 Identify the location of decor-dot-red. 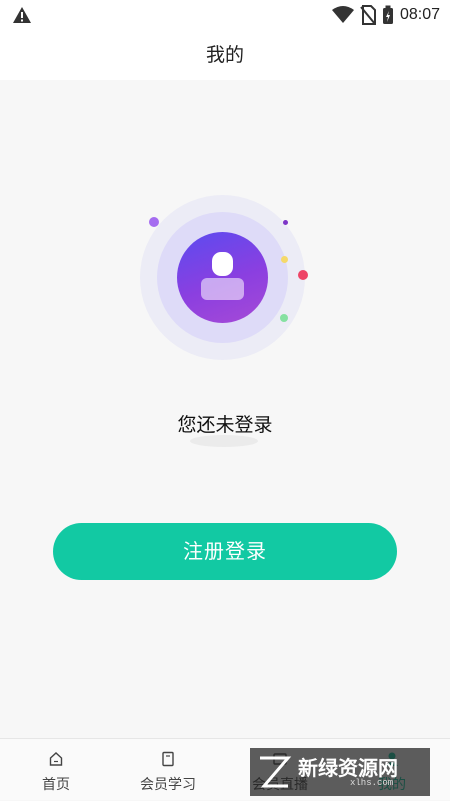
(303, 275).